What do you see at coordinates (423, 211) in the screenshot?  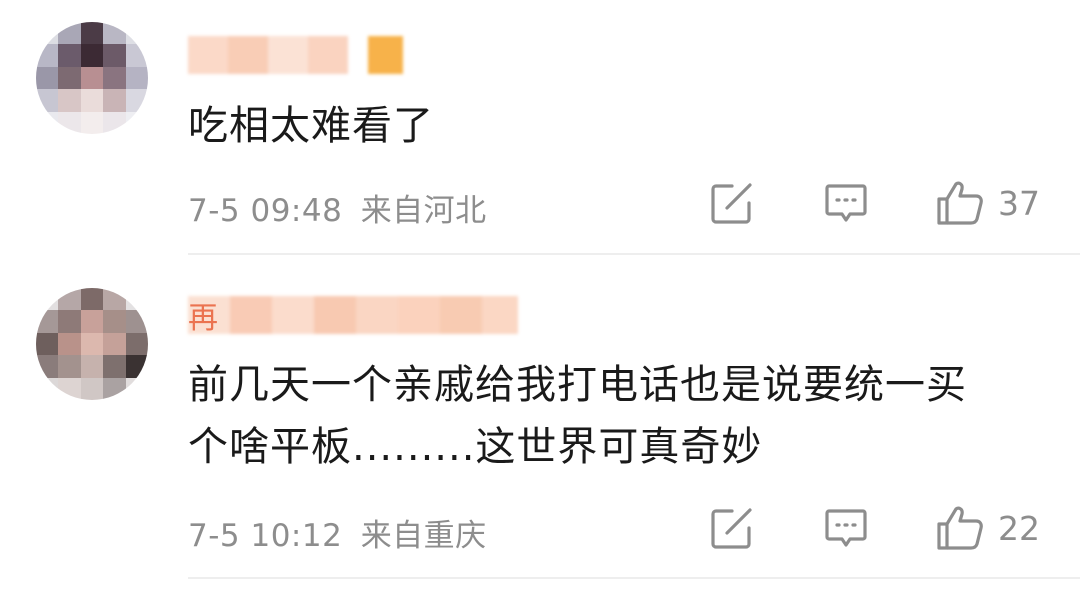 I see `comment-location: 来自河北` at bounding box center [423, 211].